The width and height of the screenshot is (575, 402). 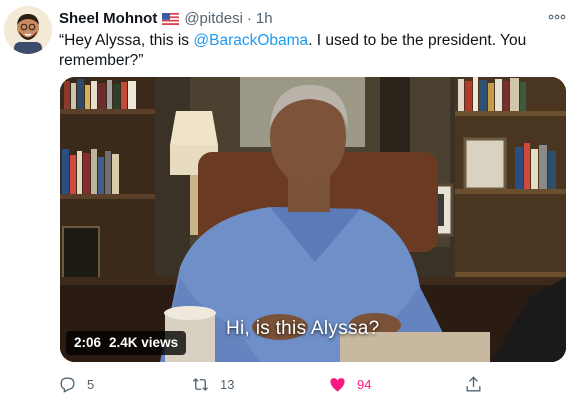 What do you see at coordinates (171, 18) in the screenshot?
I see `us-flag-icon` at bounding box center [171, 18].